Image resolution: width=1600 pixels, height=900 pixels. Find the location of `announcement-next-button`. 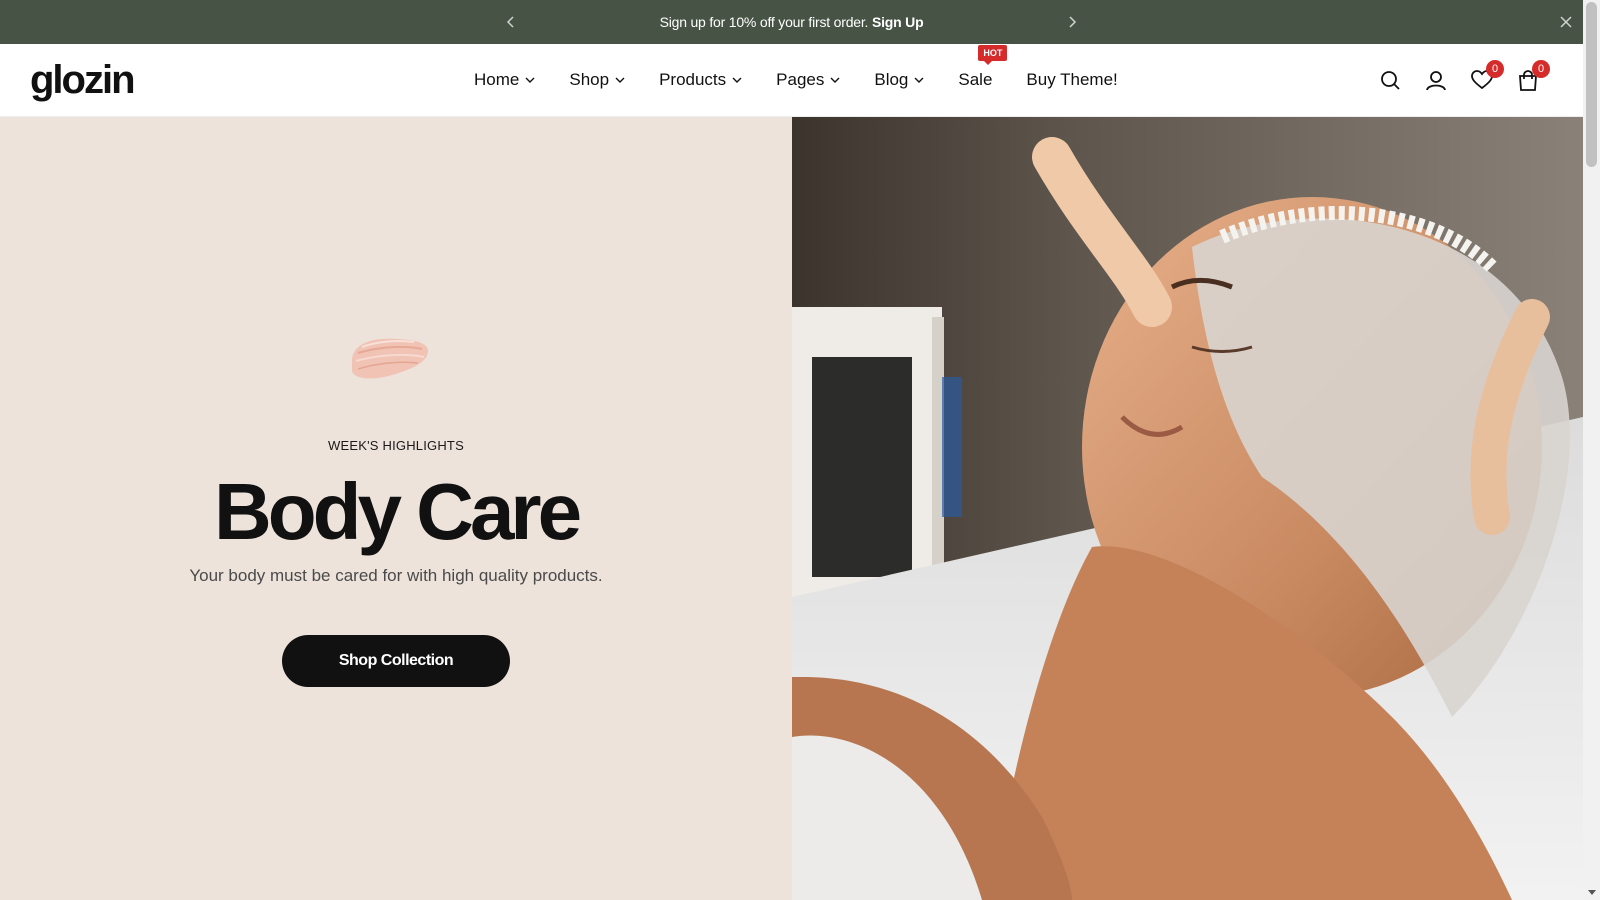

announcement-next-button is located at coordinates (1072, 22).